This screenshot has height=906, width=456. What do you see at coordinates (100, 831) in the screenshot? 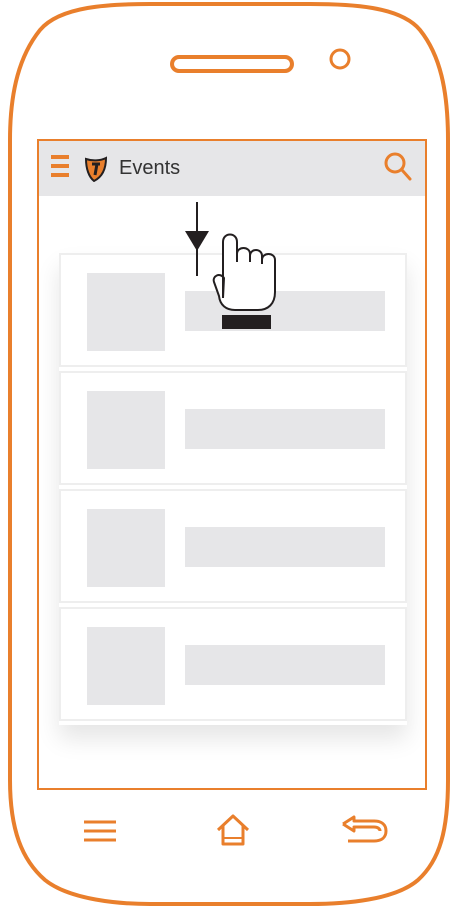
I see `menu-lines-icon` at bounding box center [100, 831].